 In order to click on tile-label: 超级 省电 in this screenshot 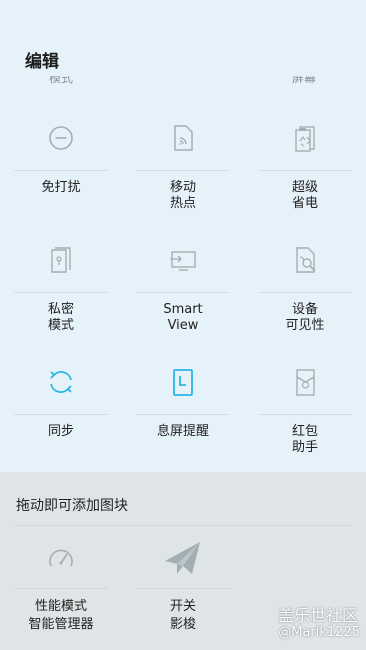, I will do `click(304, 195)`.